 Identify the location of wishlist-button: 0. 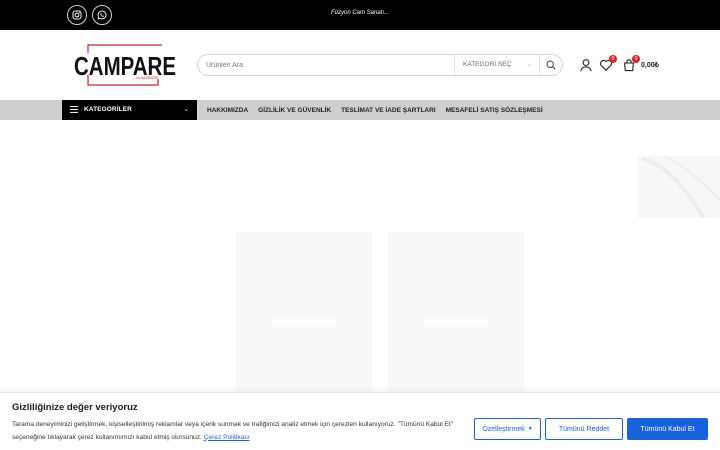
(608, 63).